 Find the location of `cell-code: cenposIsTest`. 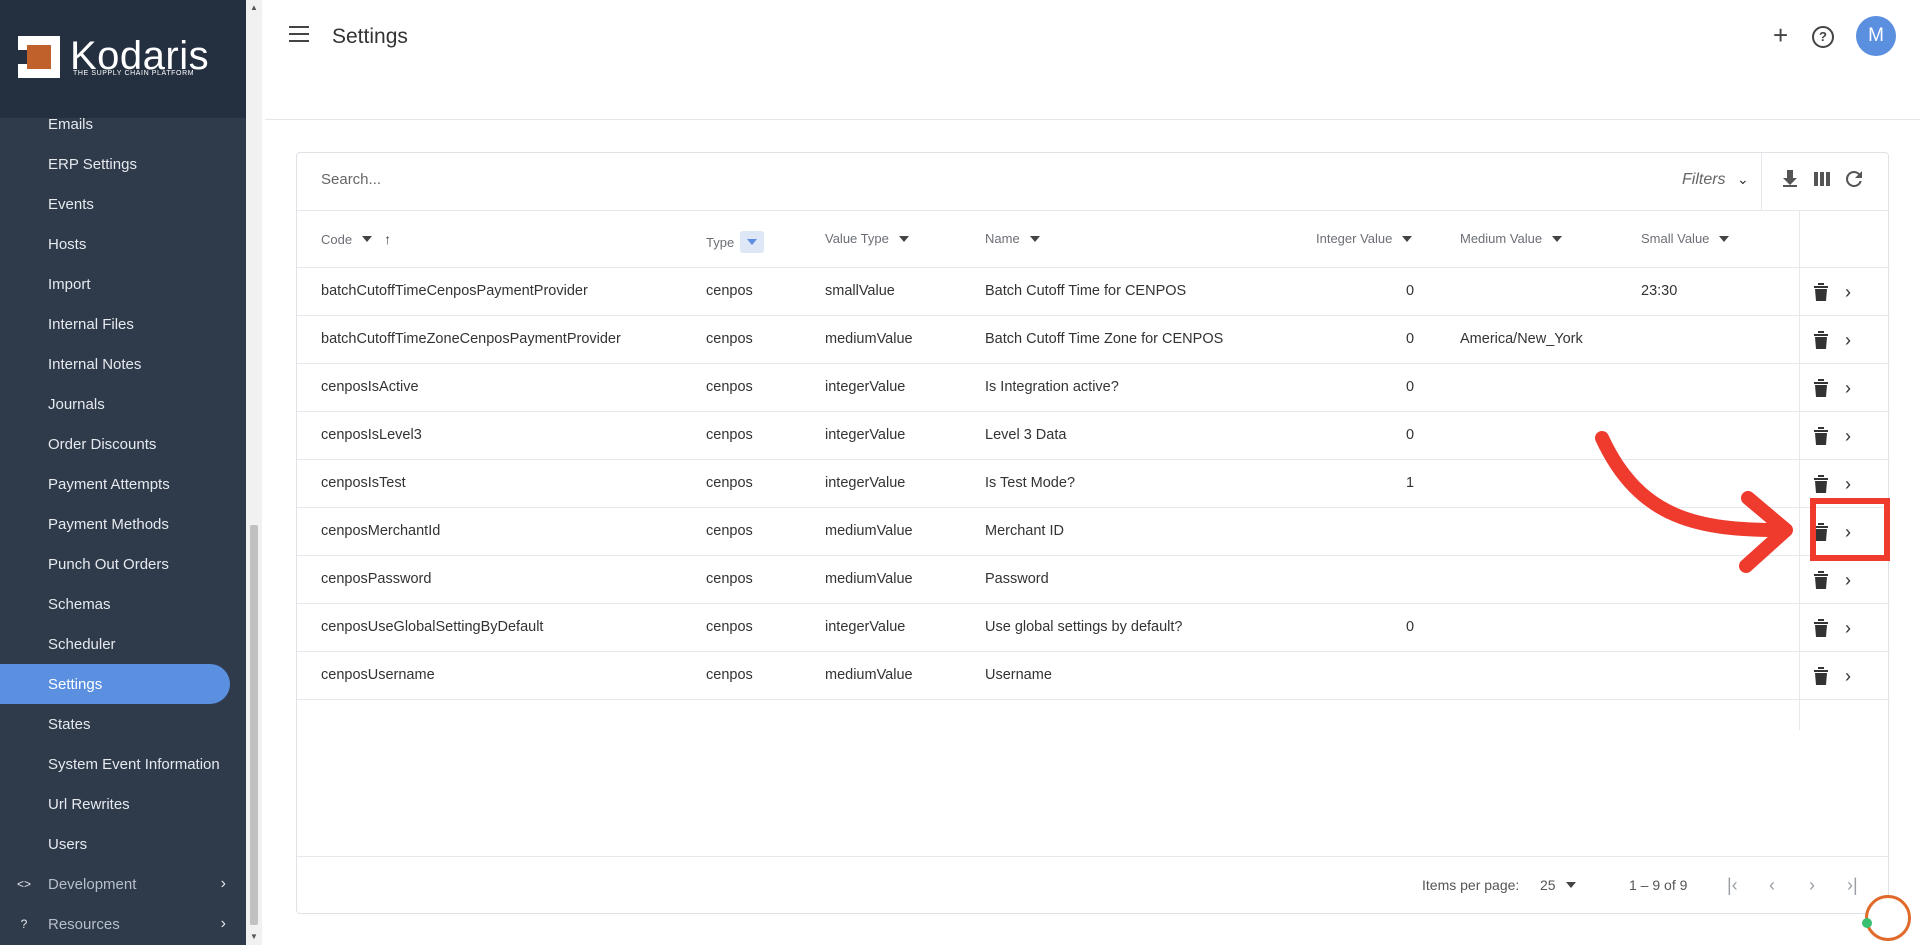

cell-code: cenposIsTest is located at coordinates (363, 483).